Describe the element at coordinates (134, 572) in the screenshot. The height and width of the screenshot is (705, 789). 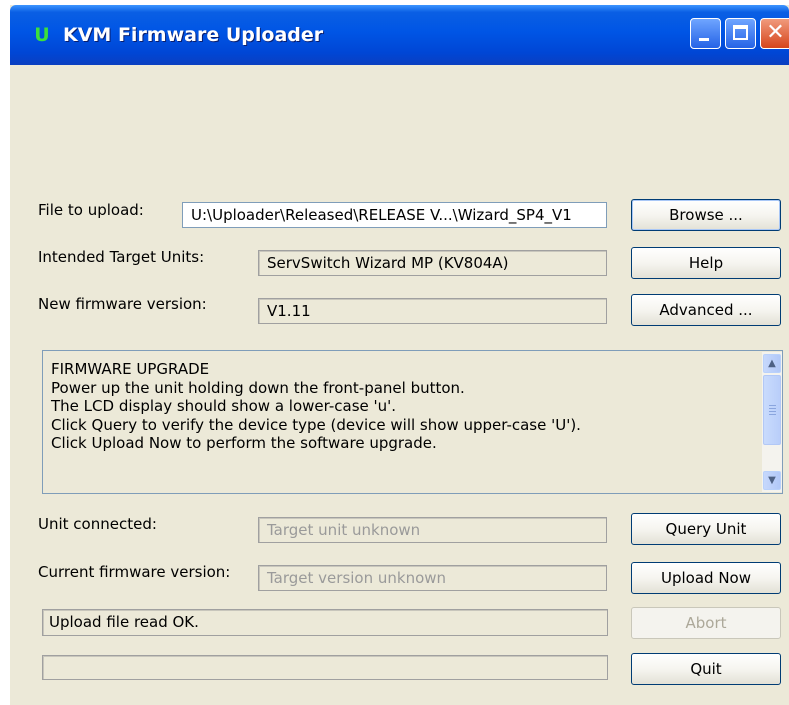
I see `current-firmware-version-label: Current firmware version:` at that location.